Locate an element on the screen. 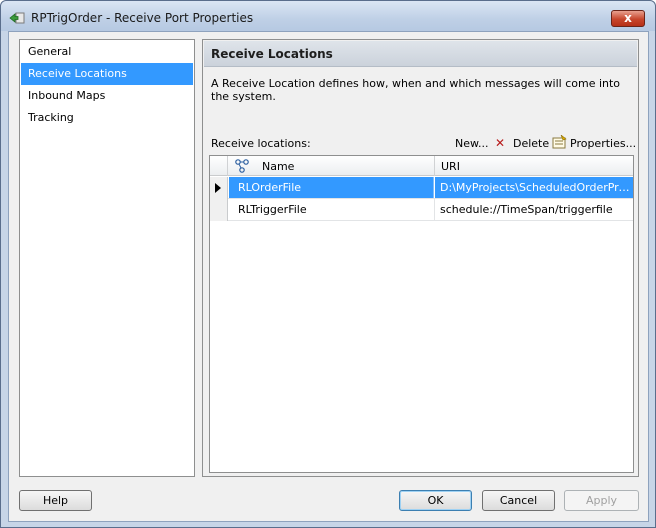  cell-uri: schedule://TimeSpan/triggerfile is located at coordinates (534, 209).